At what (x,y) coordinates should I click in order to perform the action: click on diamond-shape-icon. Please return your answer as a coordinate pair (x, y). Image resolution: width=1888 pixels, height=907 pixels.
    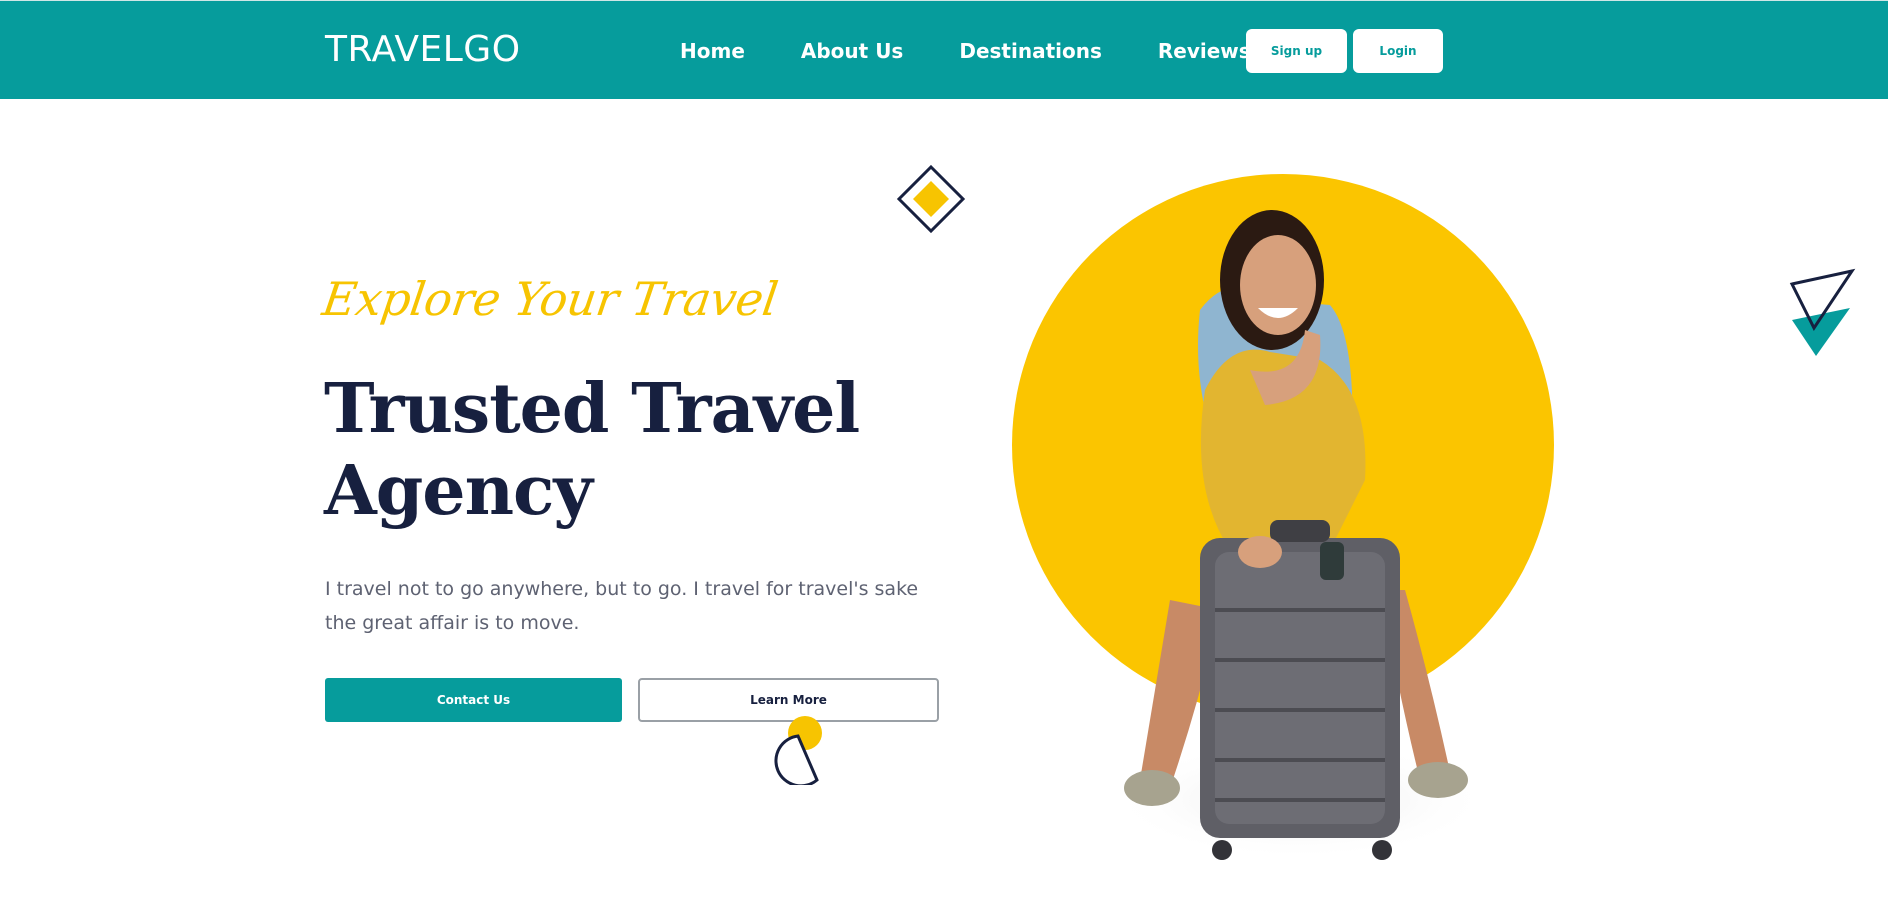
    Looking at the image, I should click on (931, 199).